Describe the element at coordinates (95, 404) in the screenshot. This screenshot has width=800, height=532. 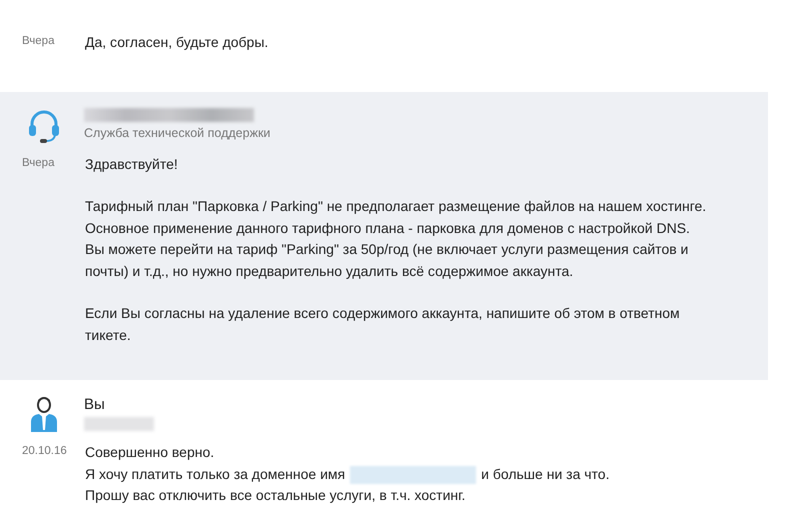
I see `author-name: Вы` at that location.